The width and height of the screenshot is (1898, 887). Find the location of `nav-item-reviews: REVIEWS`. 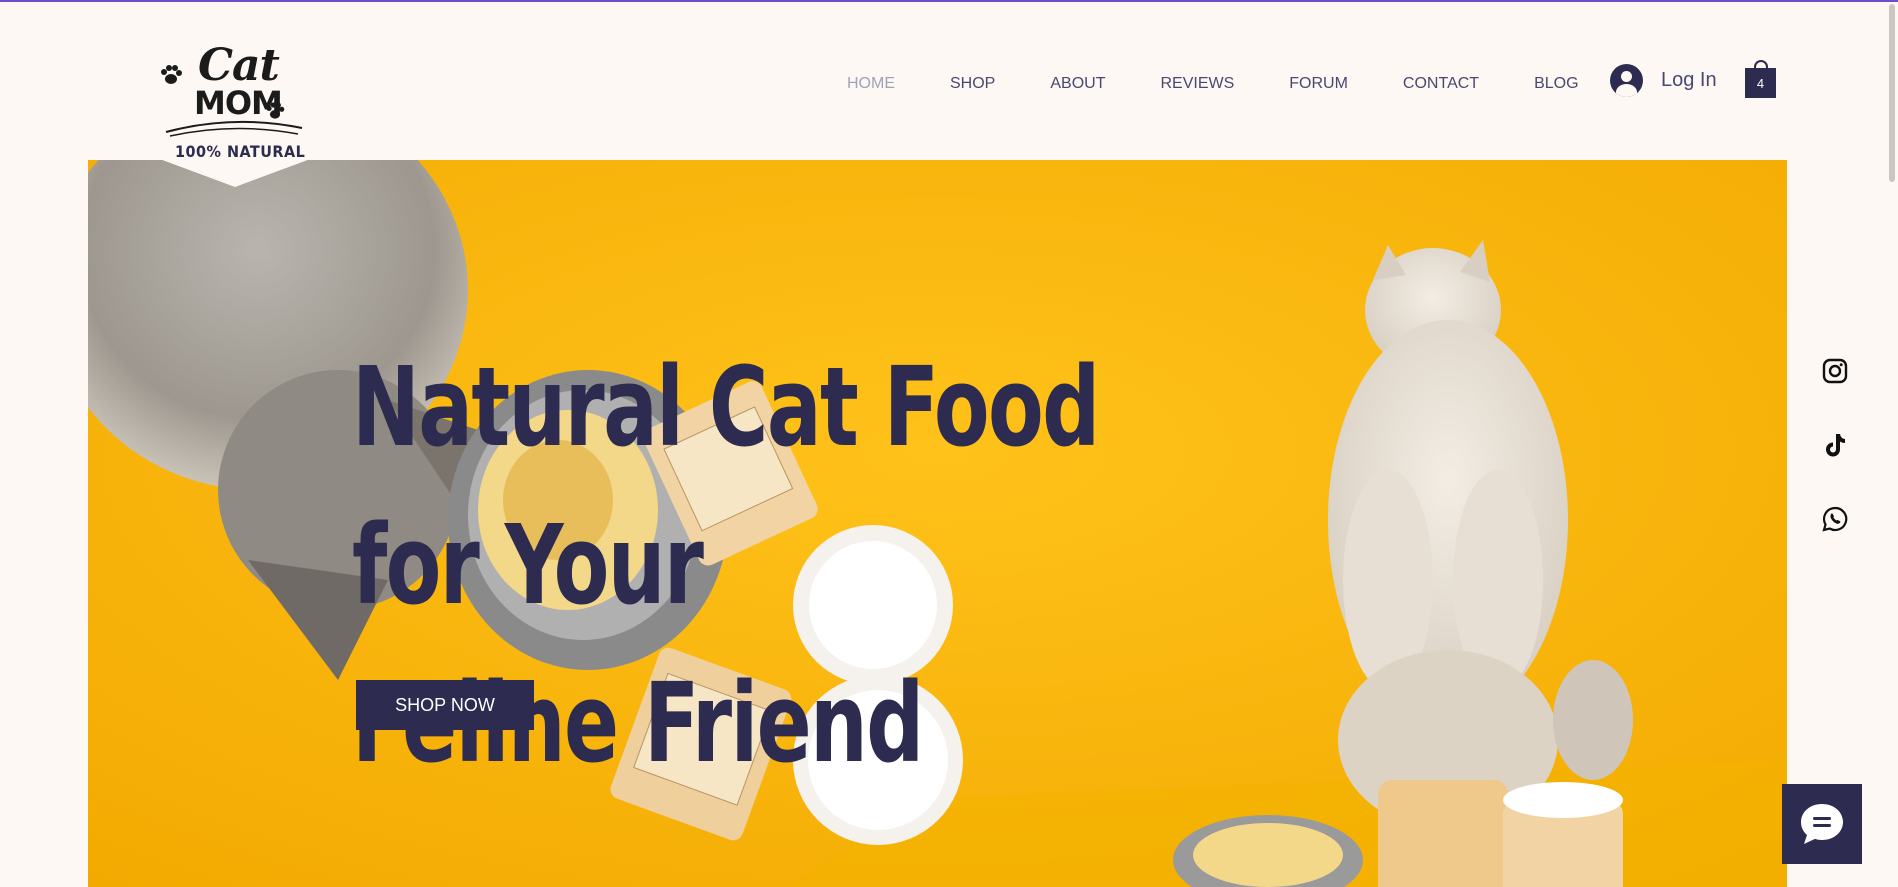

nav-item-reviews: REVIEWS is located at coordinates (1197, 84).